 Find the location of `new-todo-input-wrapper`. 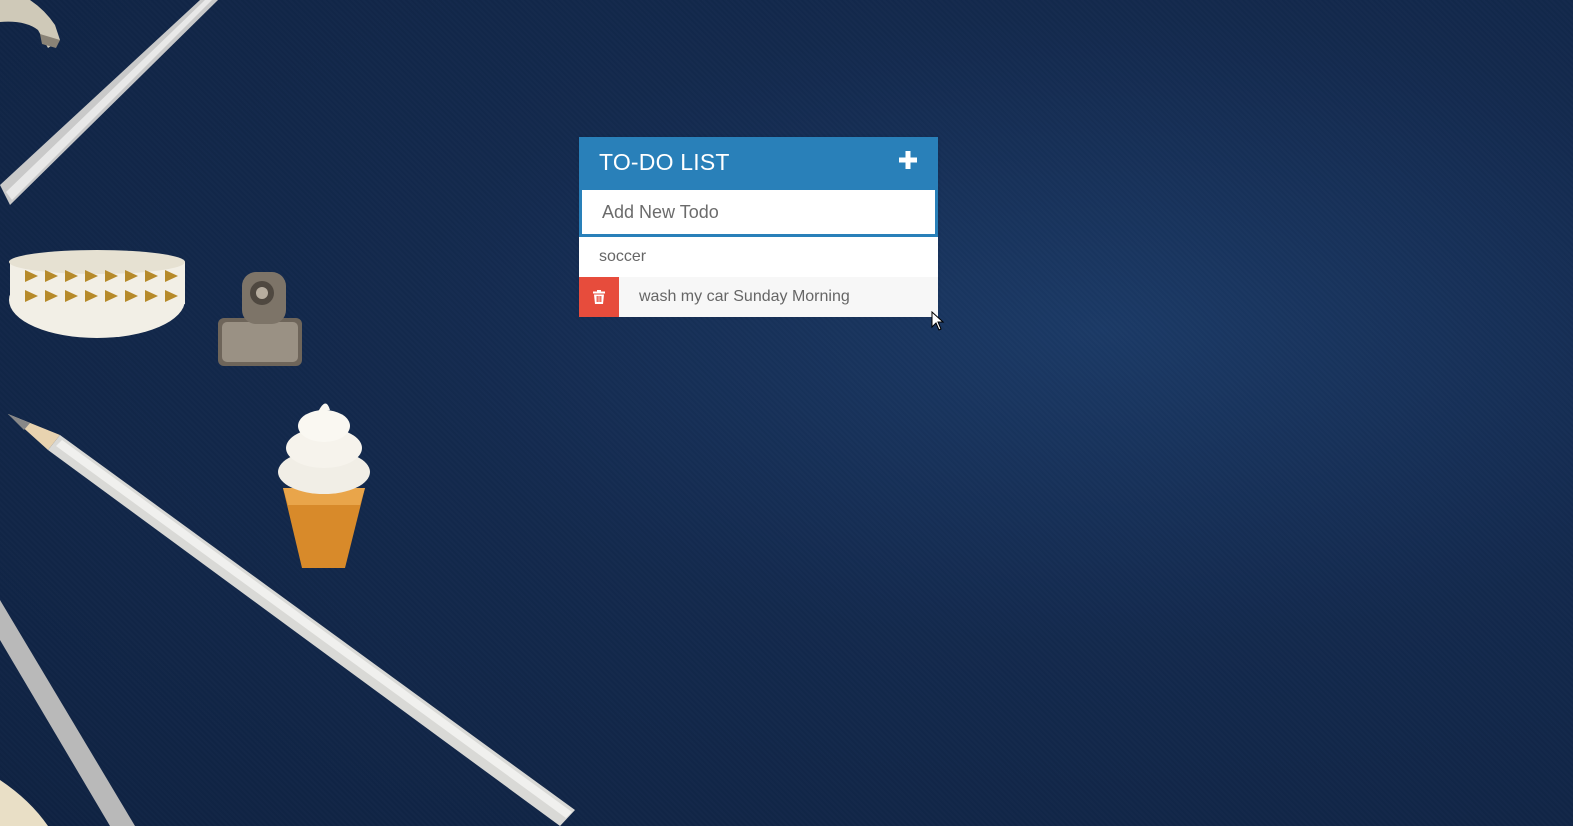

new-todo-input-wrapper is located at coordinates (758, 212).